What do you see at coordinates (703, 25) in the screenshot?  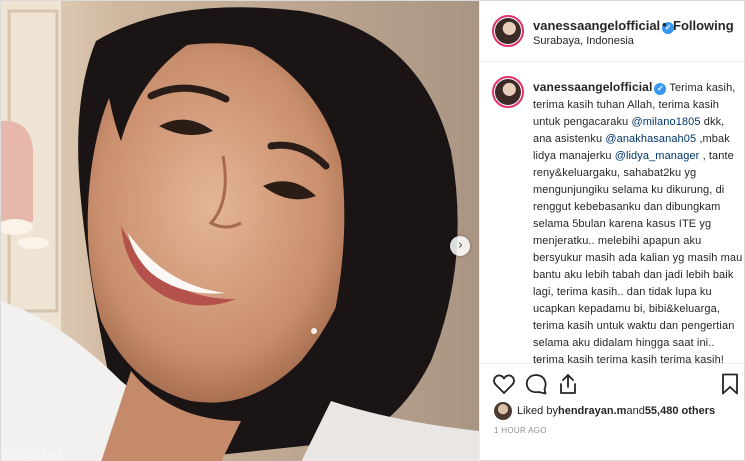 I see `following-button: Following` at bounding box center [703, 25].